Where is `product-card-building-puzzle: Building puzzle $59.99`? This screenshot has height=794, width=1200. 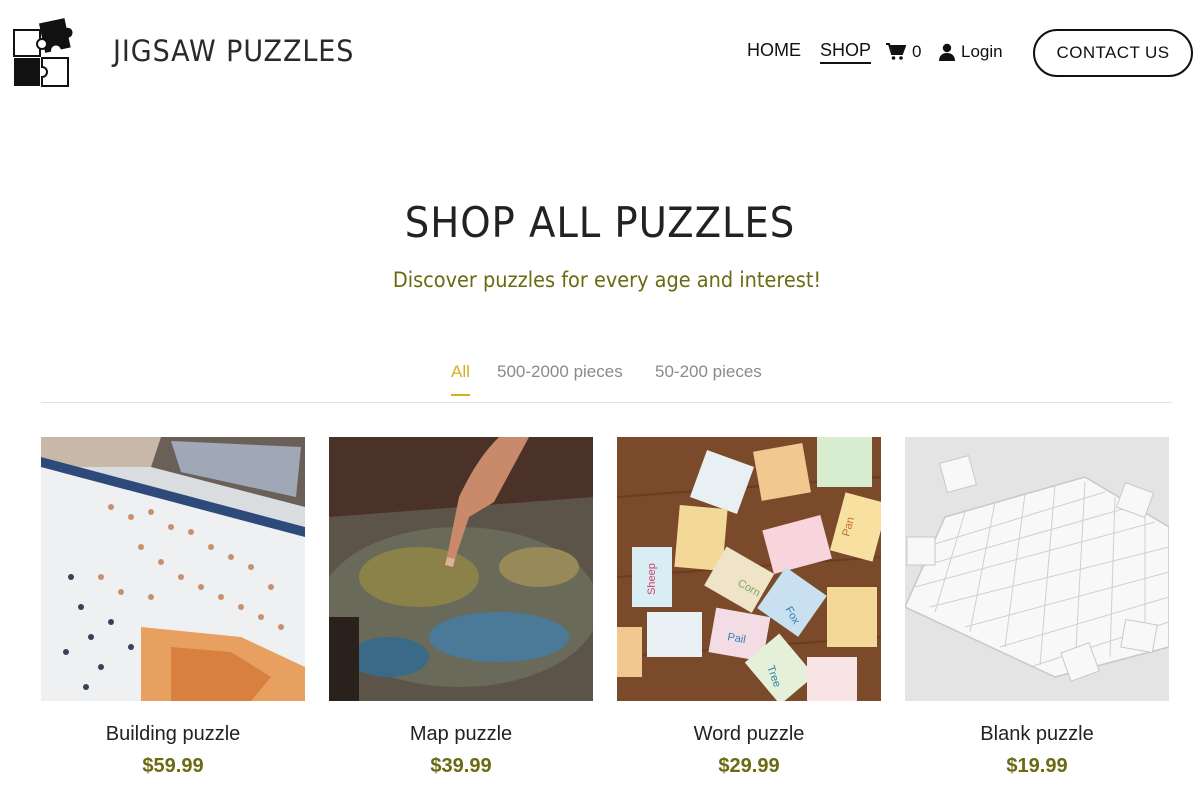
product-card-building-puzzle: Building puzzle $59.99 is located at coordinates (173, 615).